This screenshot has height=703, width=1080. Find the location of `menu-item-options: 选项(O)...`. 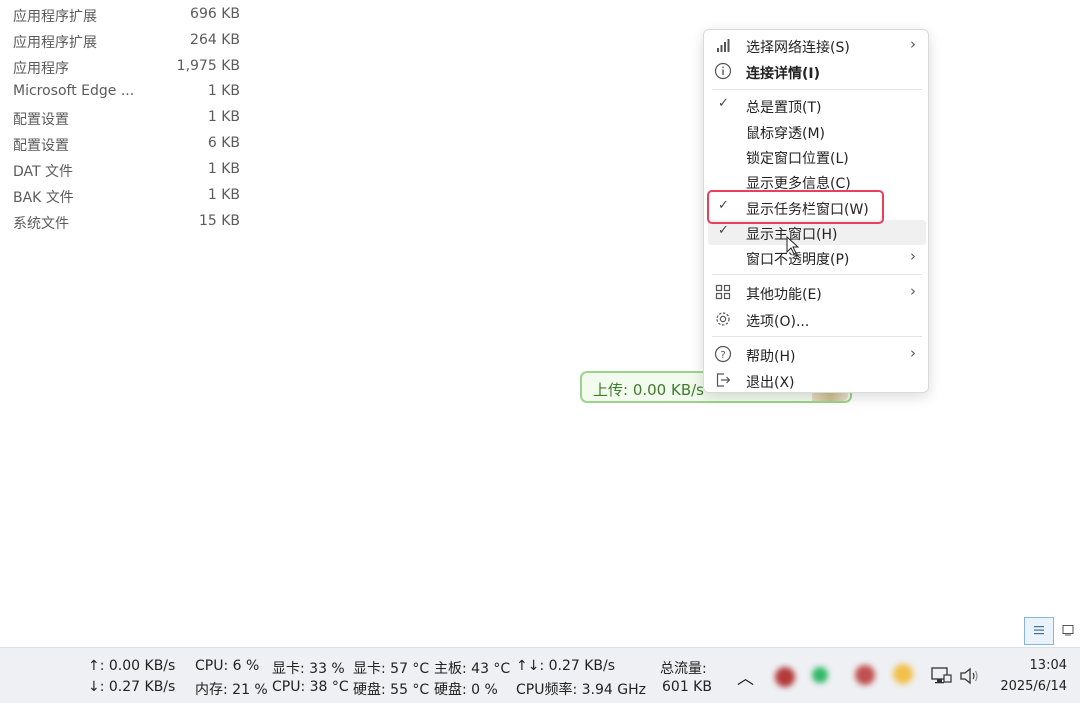

menu-item-options: 选项(O)... is located at coordinates (817, 319).